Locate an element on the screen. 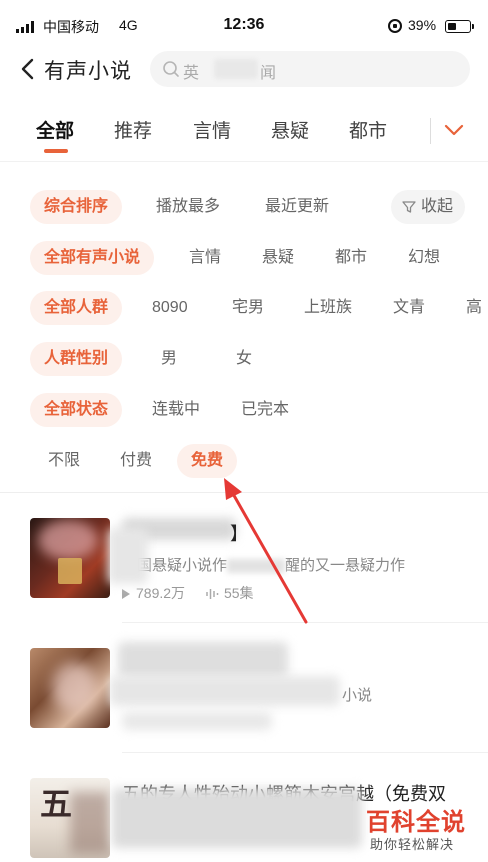 The height and width of the screenshot is (862, 488). play-count-icon is located at coordinates (126, 594).